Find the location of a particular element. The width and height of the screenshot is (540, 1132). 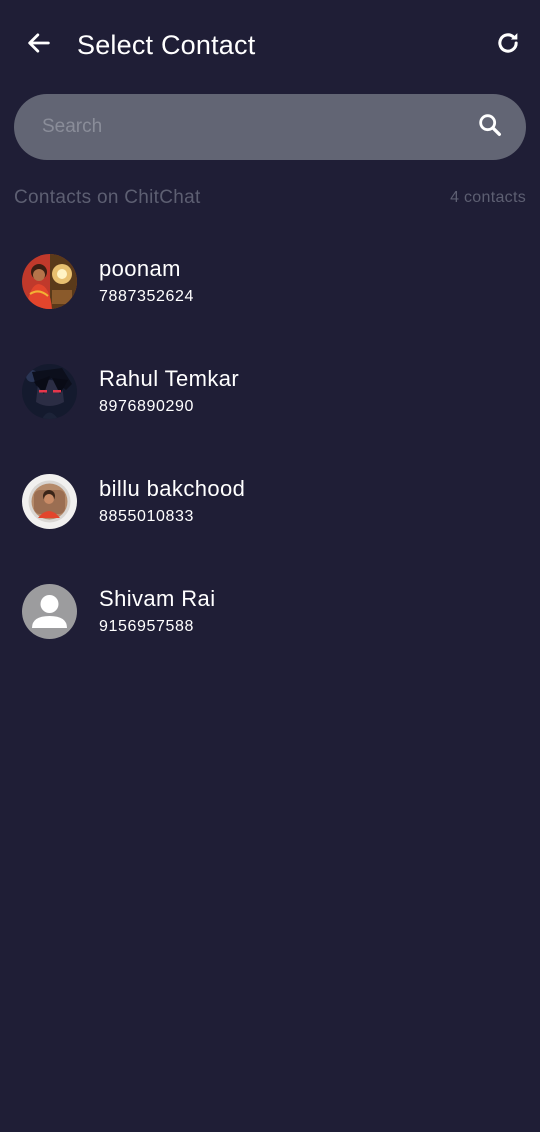

contact-phone: 7887352624 is located at coordinates (146, 296).